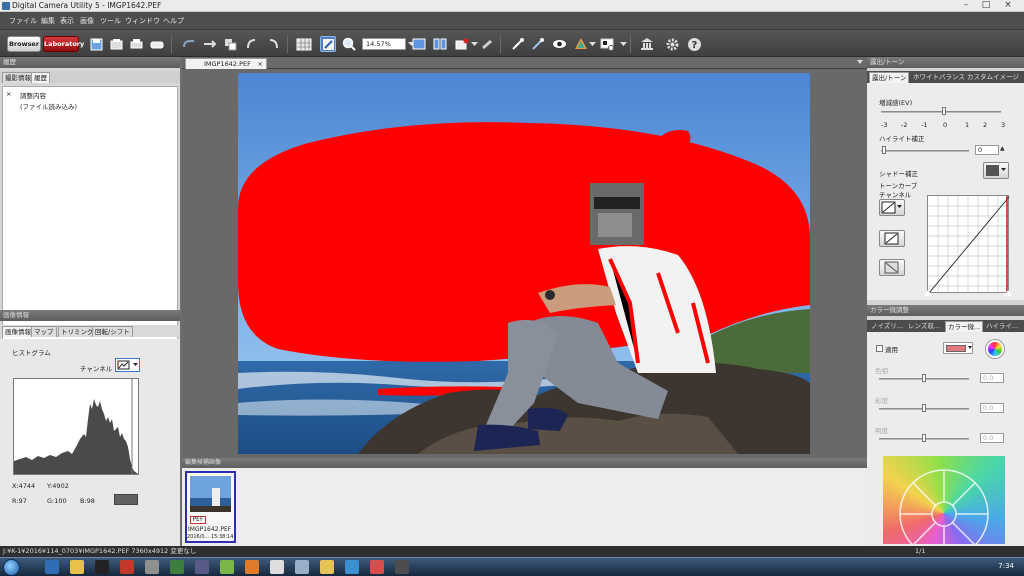 The height and width of the screenshot is (576, 1024). I want to click on menu-edit: 編集, so click(48, 21).